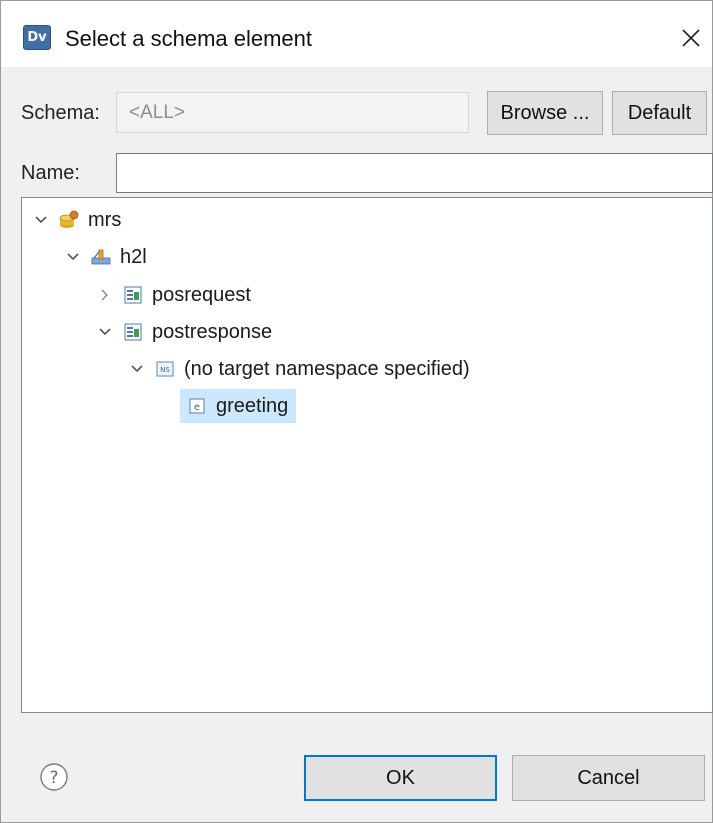 Image resolution: width=713 pixels, height=823 pixels. I want to click on close-button, so click(691, 38).